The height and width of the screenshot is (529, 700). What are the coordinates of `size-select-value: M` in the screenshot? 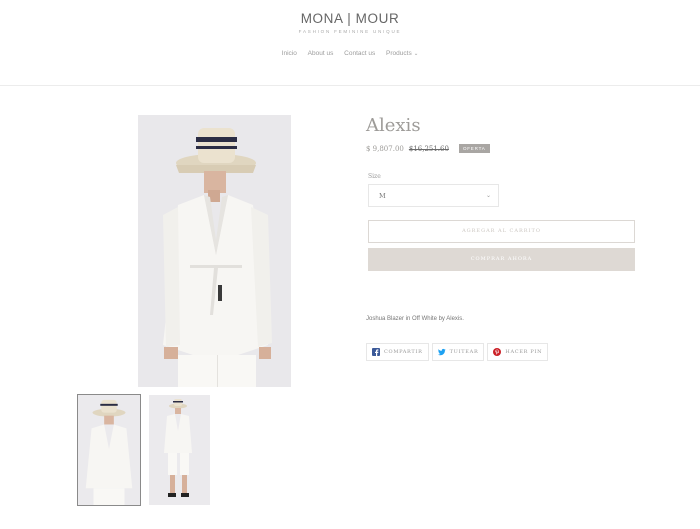 It's located at (382, 196).